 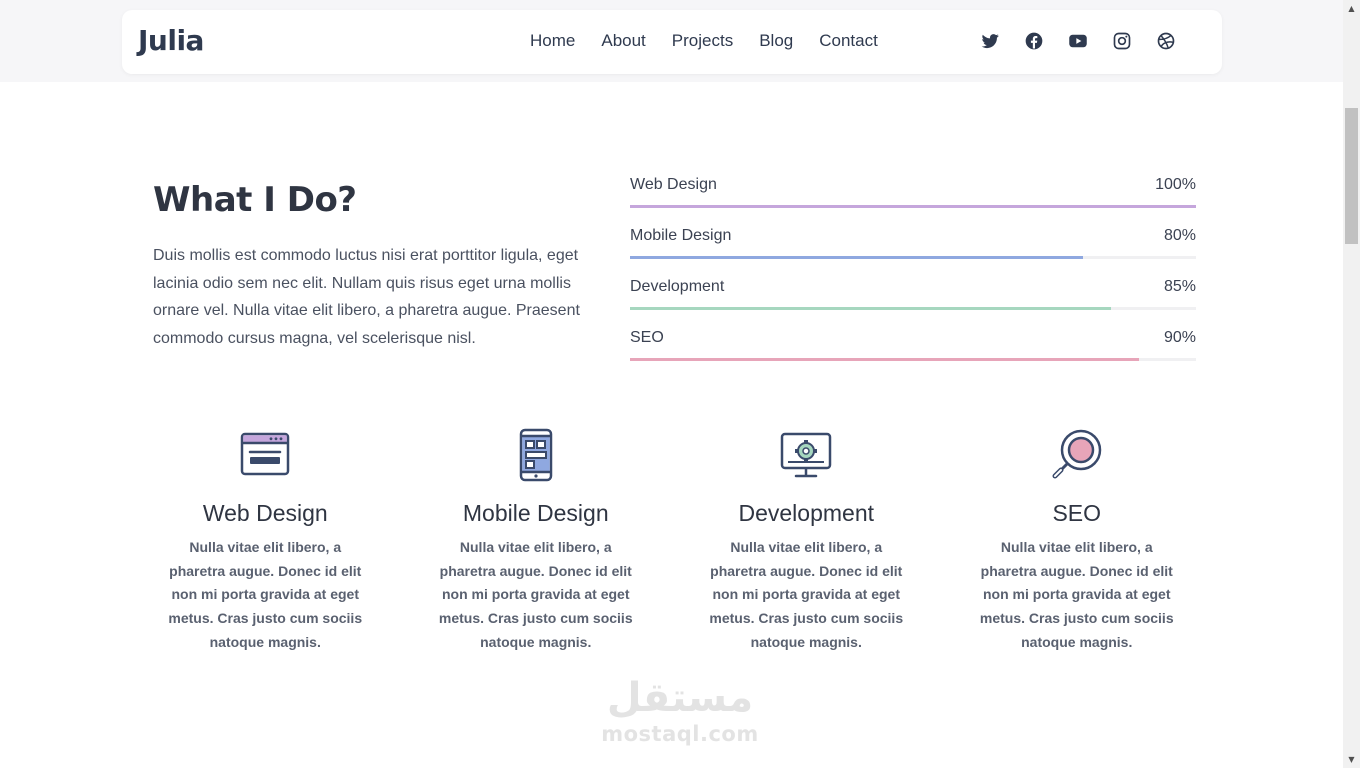 What do you see at coordinates (913, 250) in the screenshot?
I see `skill-item-mobile-design: Mobile Design 80%` at bounding box center [913, 250].